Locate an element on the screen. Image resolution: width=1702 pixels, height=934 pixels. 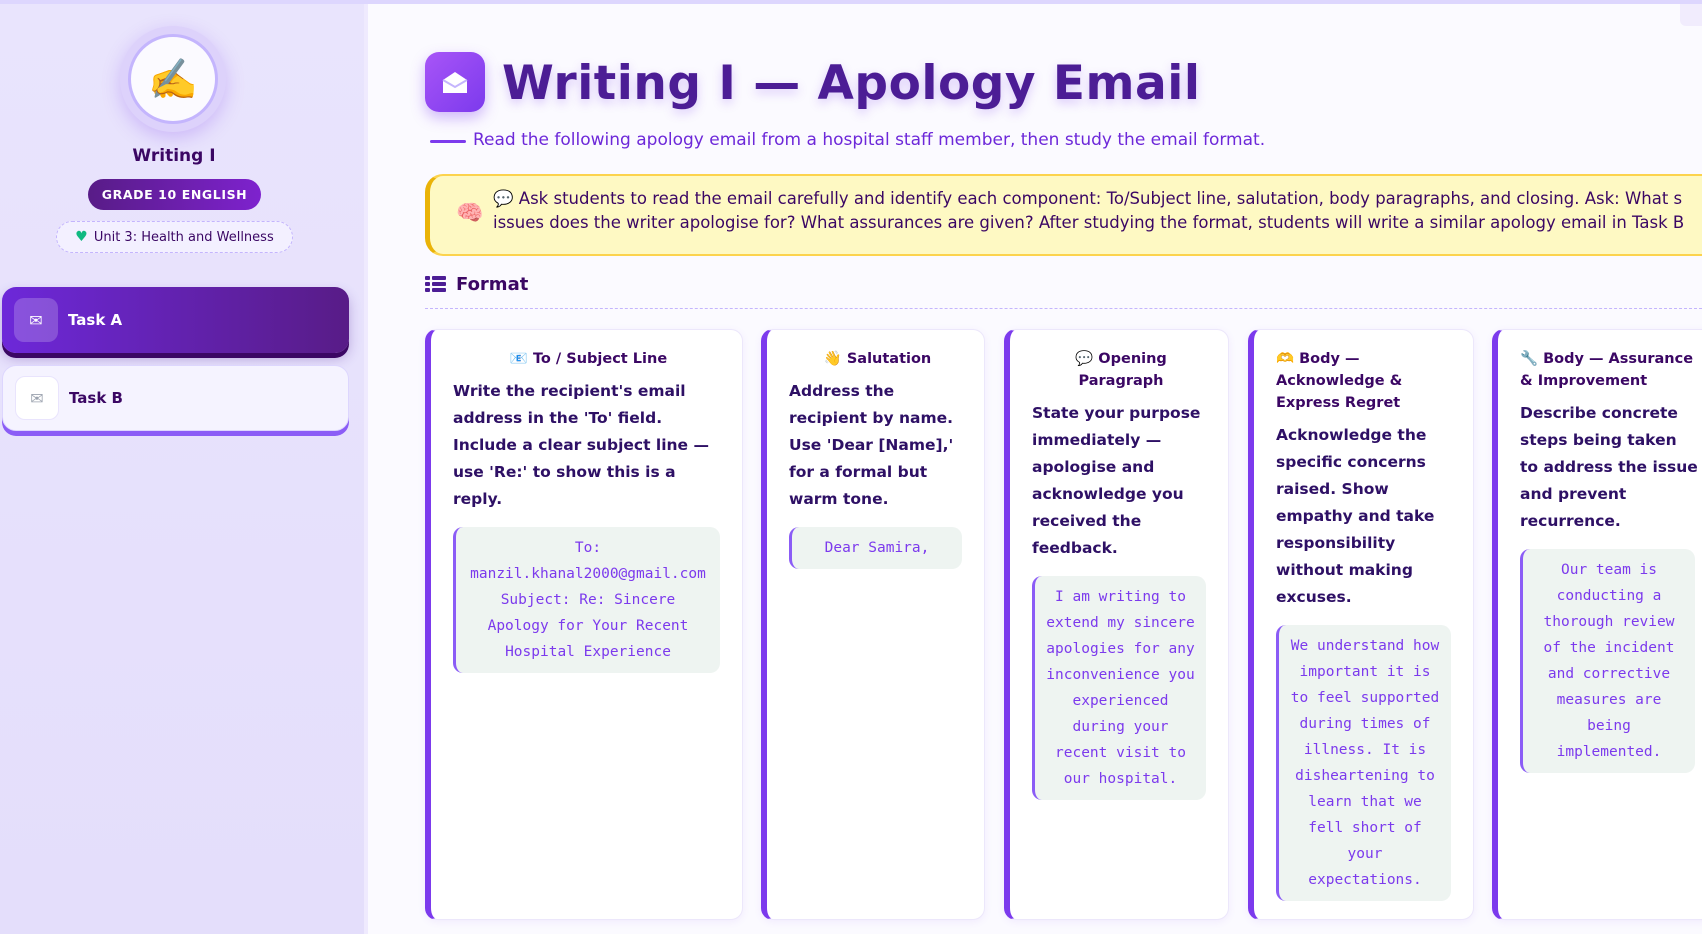
sidebar-item-task-a: ✉ Task A is located at coordinates (175, 320).